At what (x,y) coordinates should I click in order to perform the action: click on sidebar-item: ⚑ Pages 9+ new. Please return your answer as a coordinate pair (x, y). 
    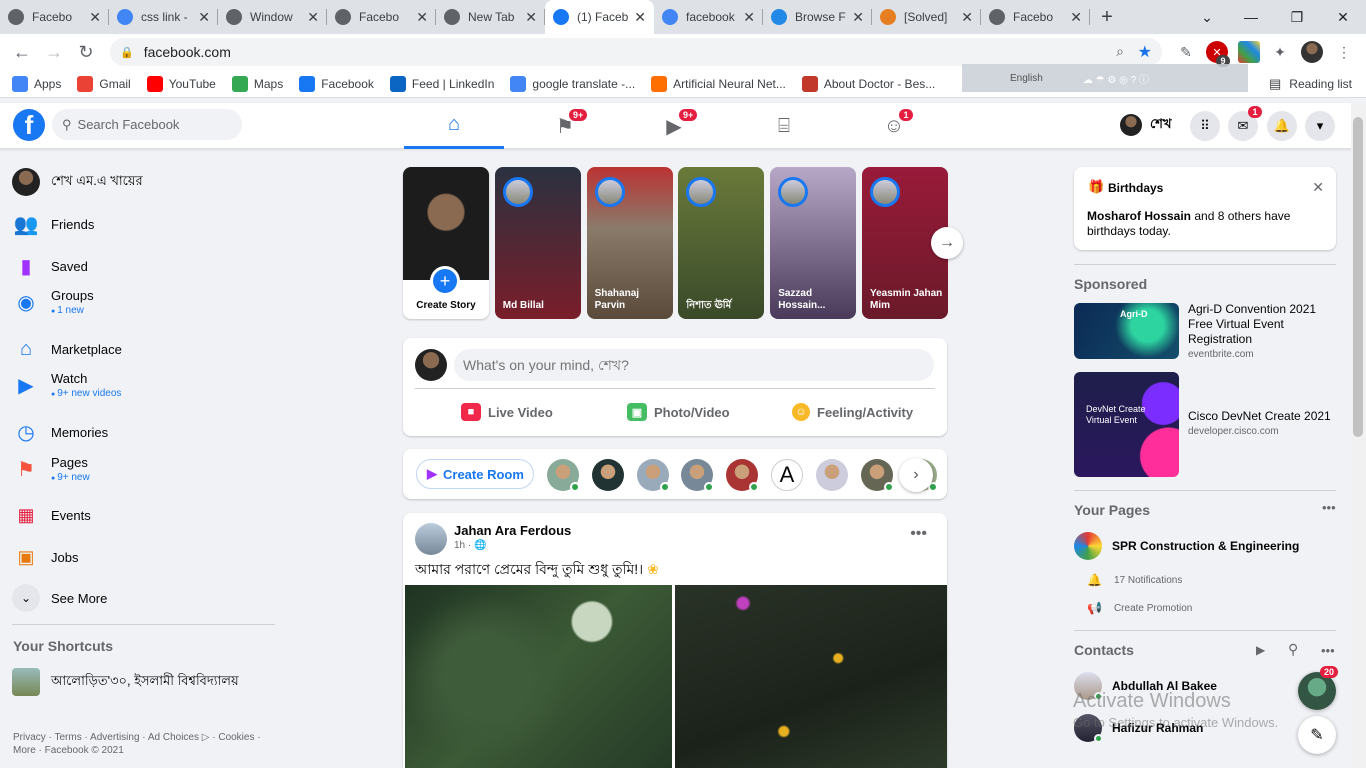
    Looking at the image, I should click on (51, 469).